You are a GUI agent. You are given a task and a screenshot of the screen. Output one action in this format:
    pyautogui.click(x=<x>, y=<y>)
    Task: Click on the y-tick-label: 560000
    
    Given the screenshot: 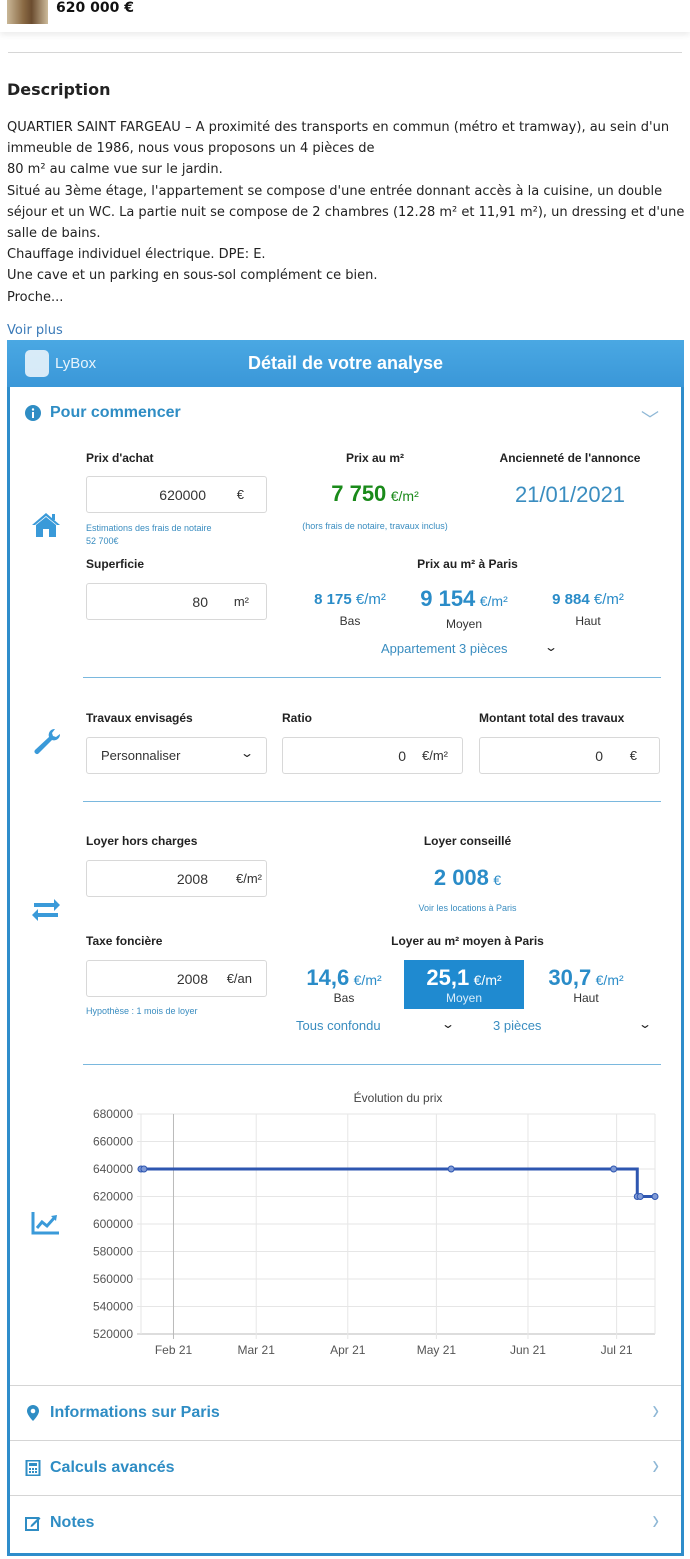 What is the action you would take?
    pyautogui.click(x=113, y=1279)
    